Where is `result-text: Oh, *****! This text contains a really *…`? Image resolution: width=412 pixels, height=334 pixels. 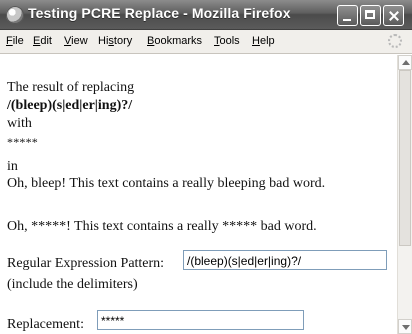 result-text: Oh, *****! This text contains a really *… is located at coordinates (162, 226).